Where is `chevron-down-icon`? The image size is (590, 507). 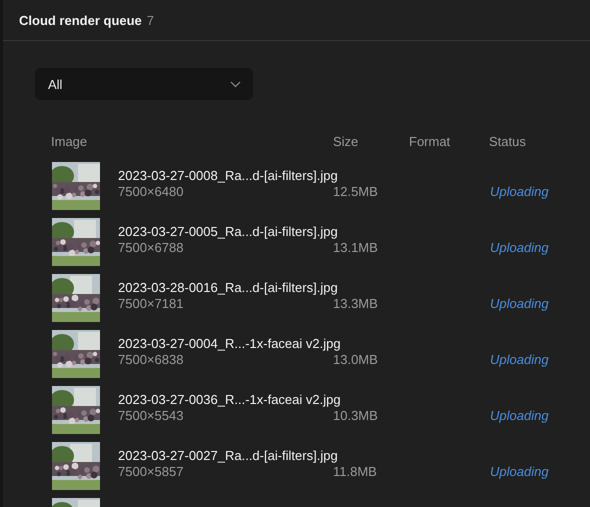
chevron-down-icon is located at coordinates (235, 84).